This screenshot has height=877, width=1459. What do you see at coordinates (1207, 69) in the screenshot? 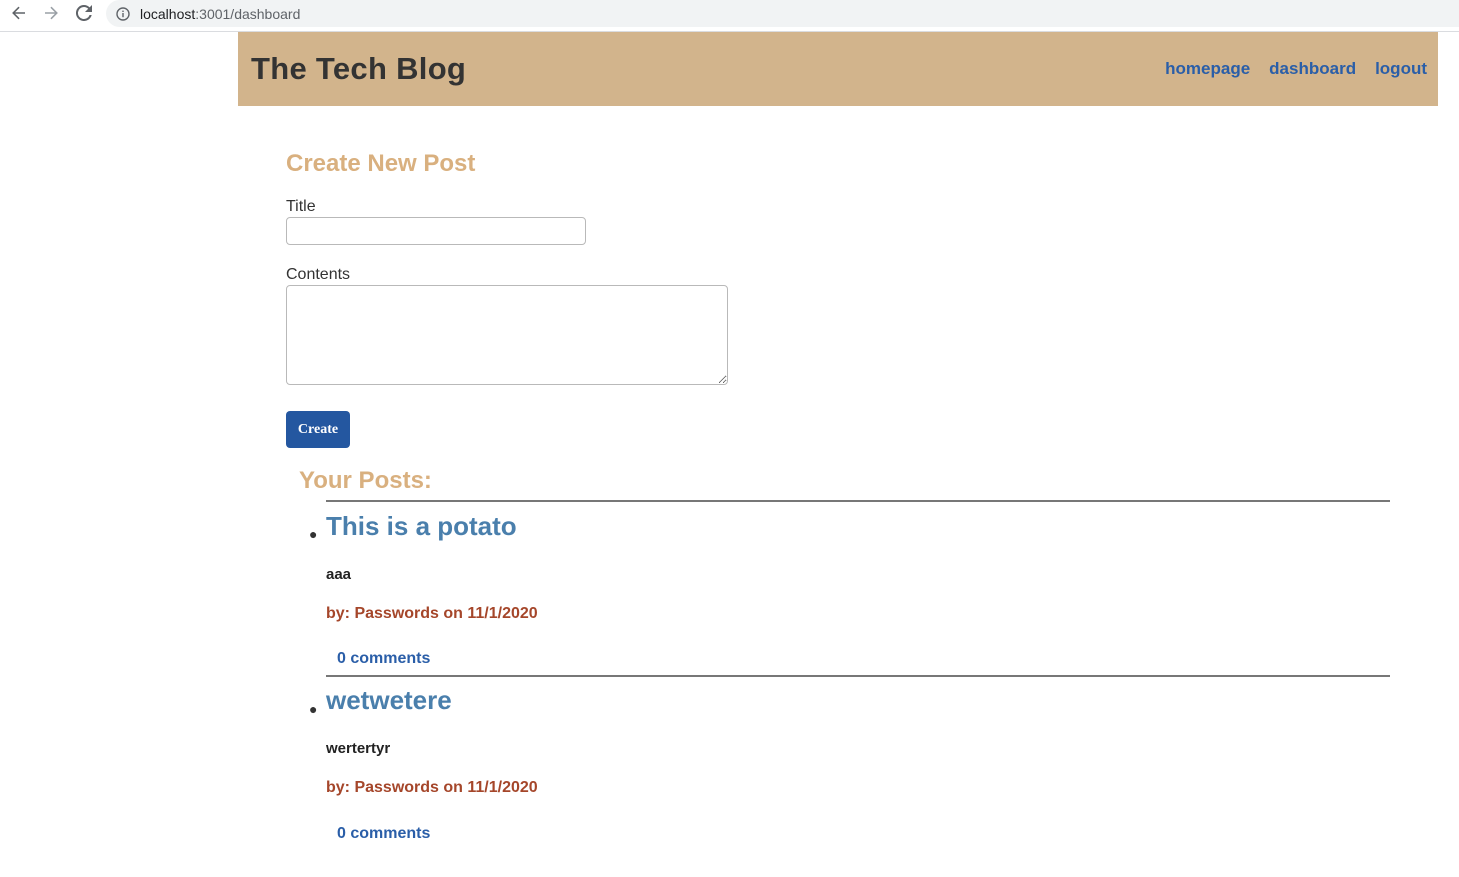
I see `nav-homepage-link: homepage` at bounding box center [1207, 69].